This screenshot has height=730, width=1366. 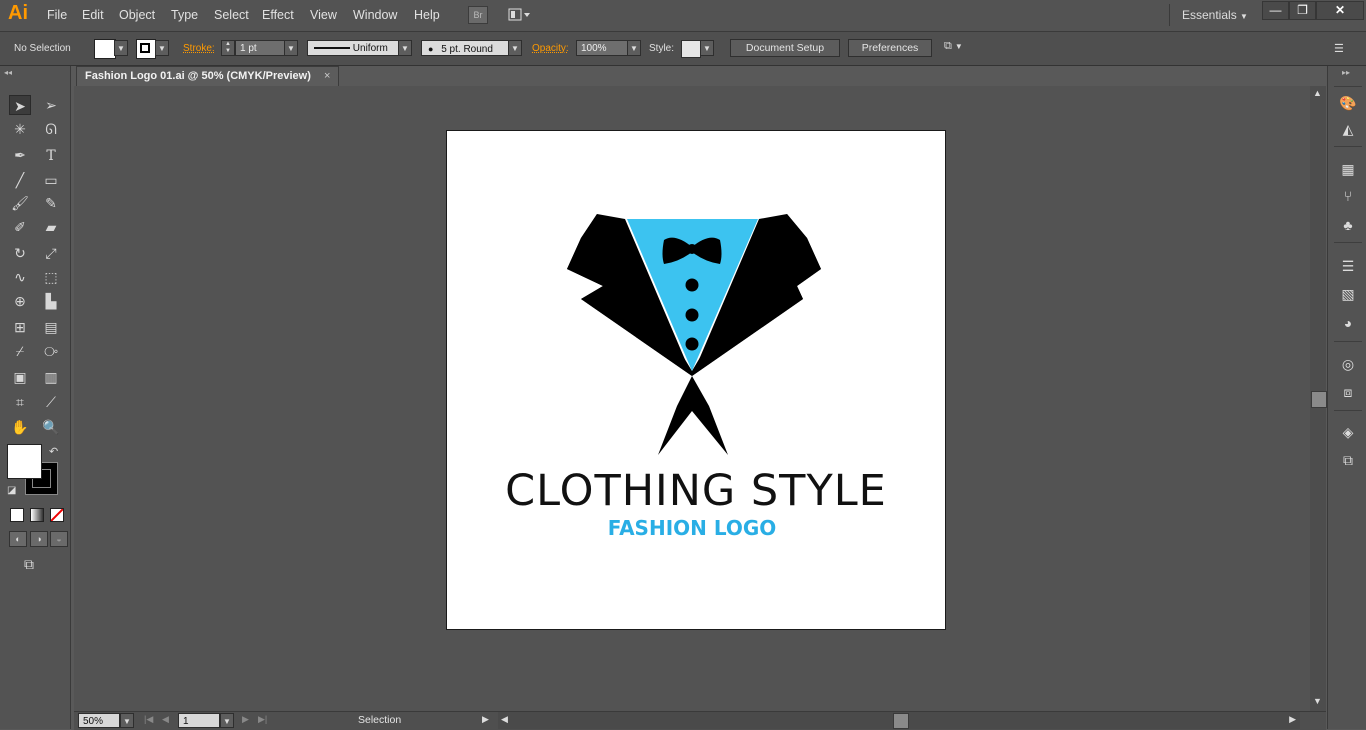 What do you see at coordinates (20, 377) in the screenshot?
I see `symbol-sprayer-tool: ▣` at bounding box center [20, 377].